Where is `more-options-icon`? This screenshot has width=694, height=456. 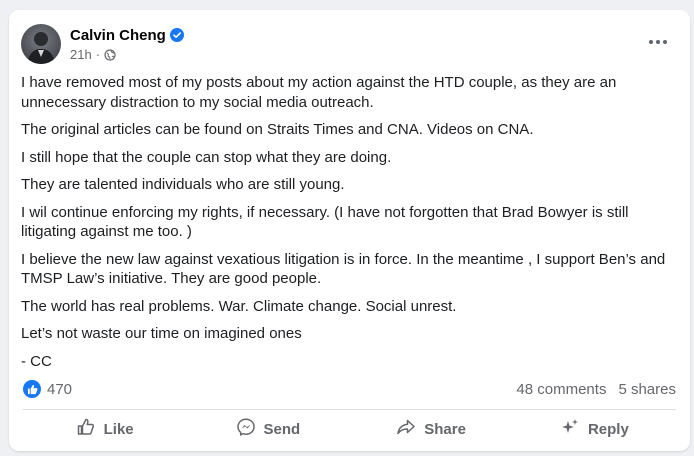
more-options-icon is located at coordinates (658, 42).